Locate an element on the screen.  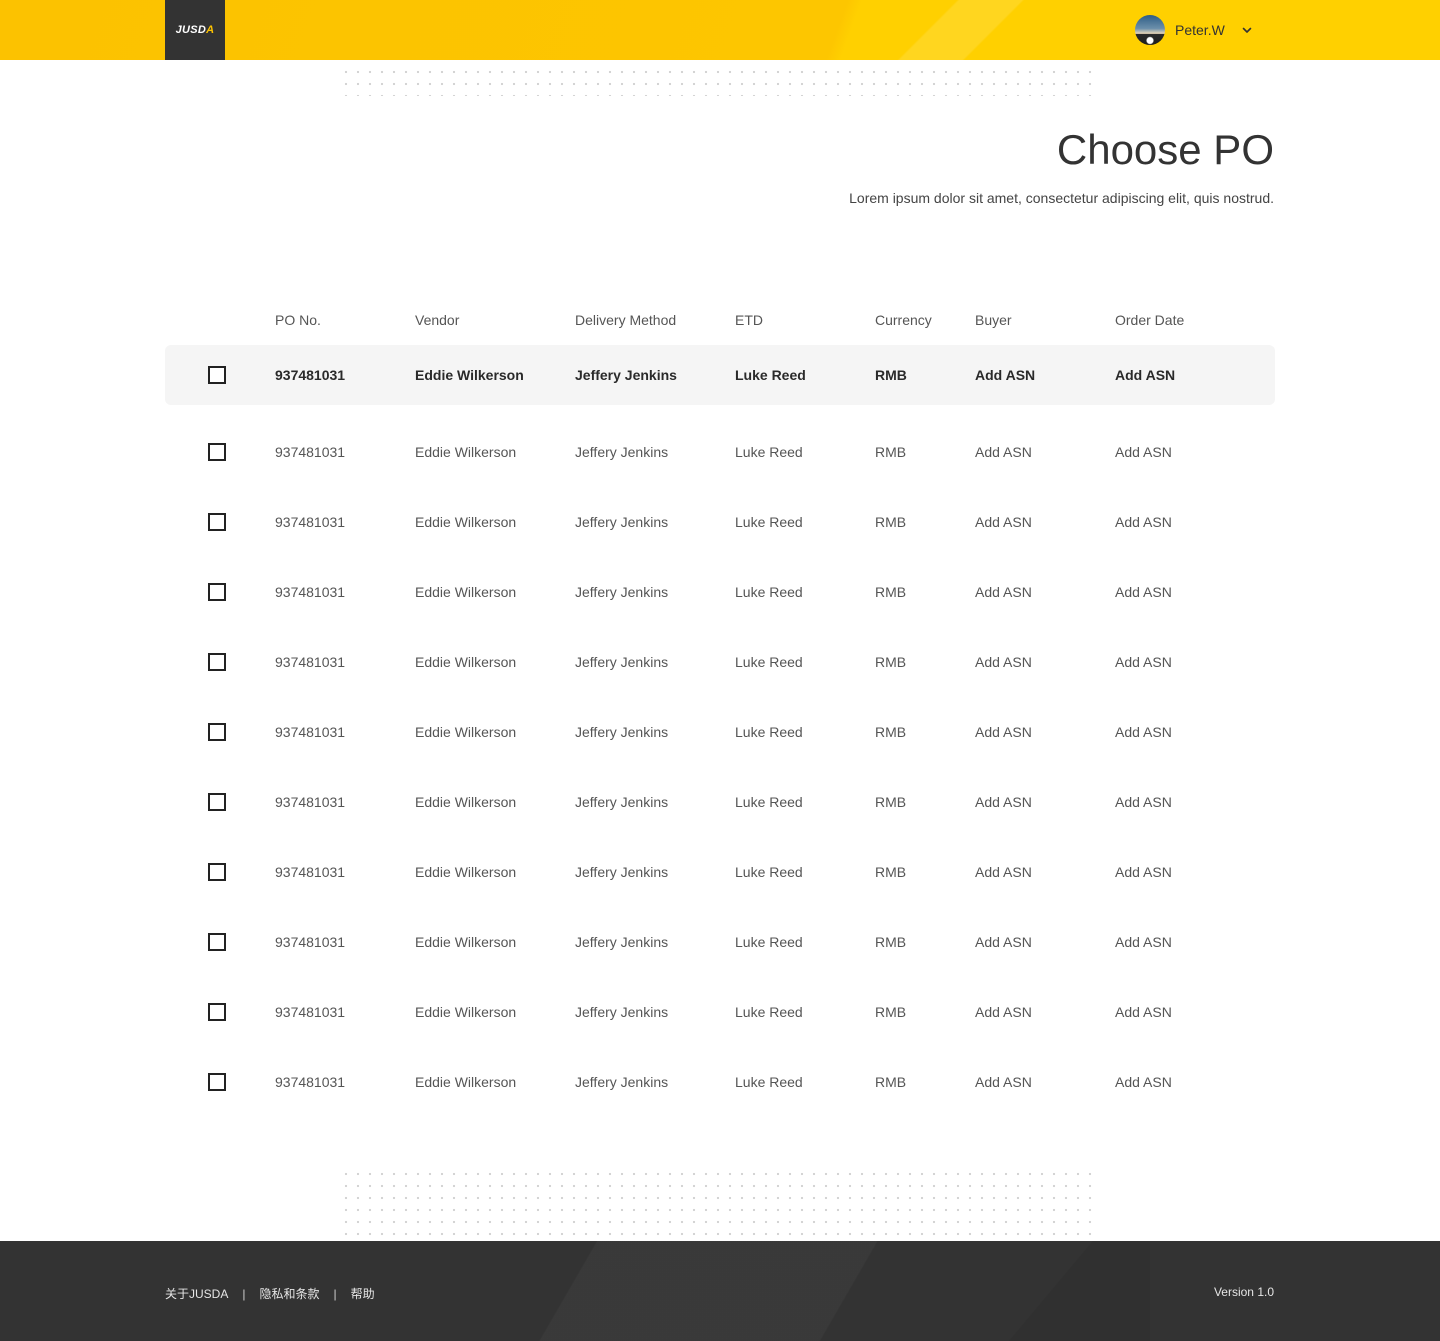
column-header-vendor: Vendor is located at coordinates (437, 320).